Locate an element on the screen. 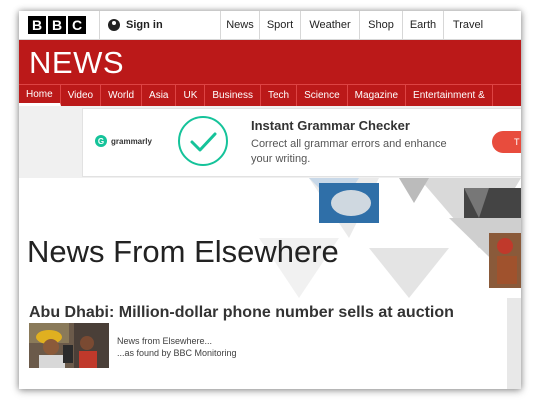 Image resolution: width=540 pixels, height=400 pixels. grammarly-brand: grammarly is located at coordinates (131, 141).